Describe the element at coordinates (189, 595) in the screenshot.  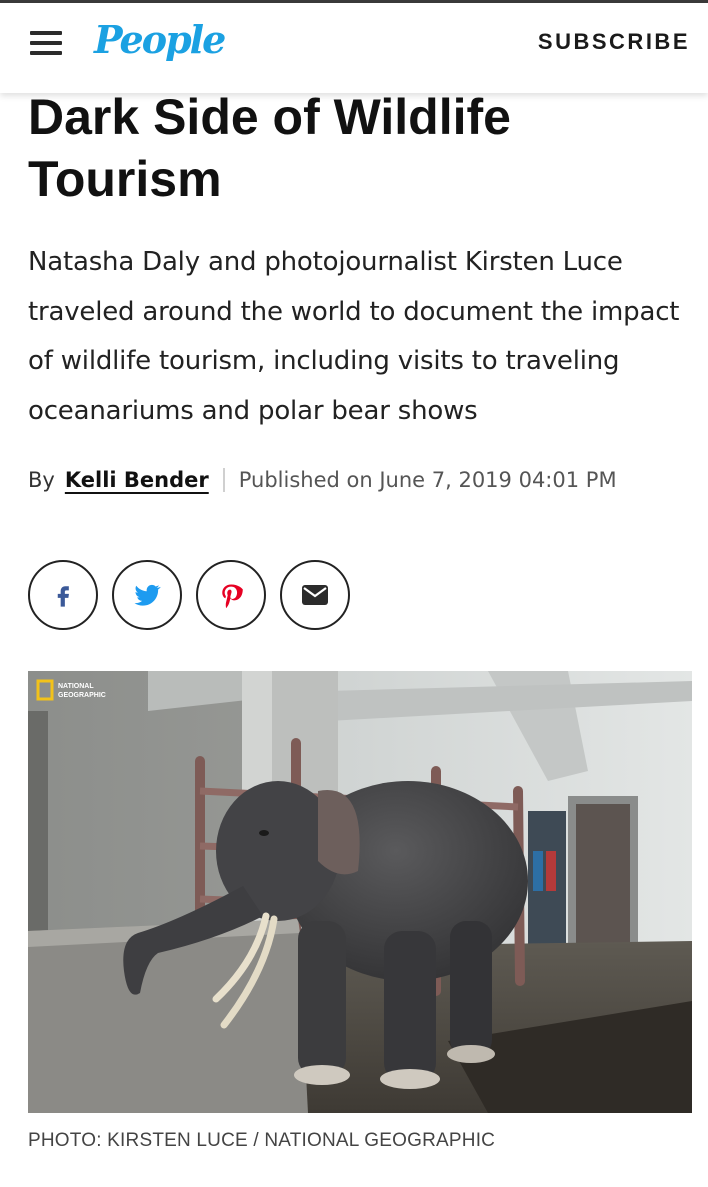
I see `share-bar` at that location.